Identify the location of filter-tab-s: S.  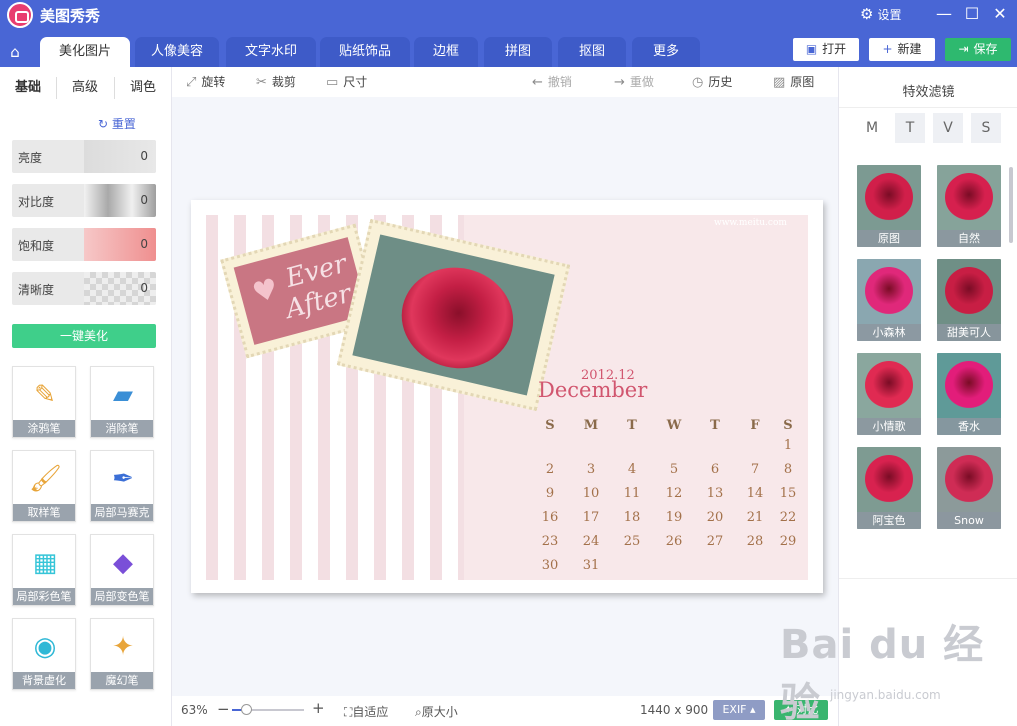
(986, 128).